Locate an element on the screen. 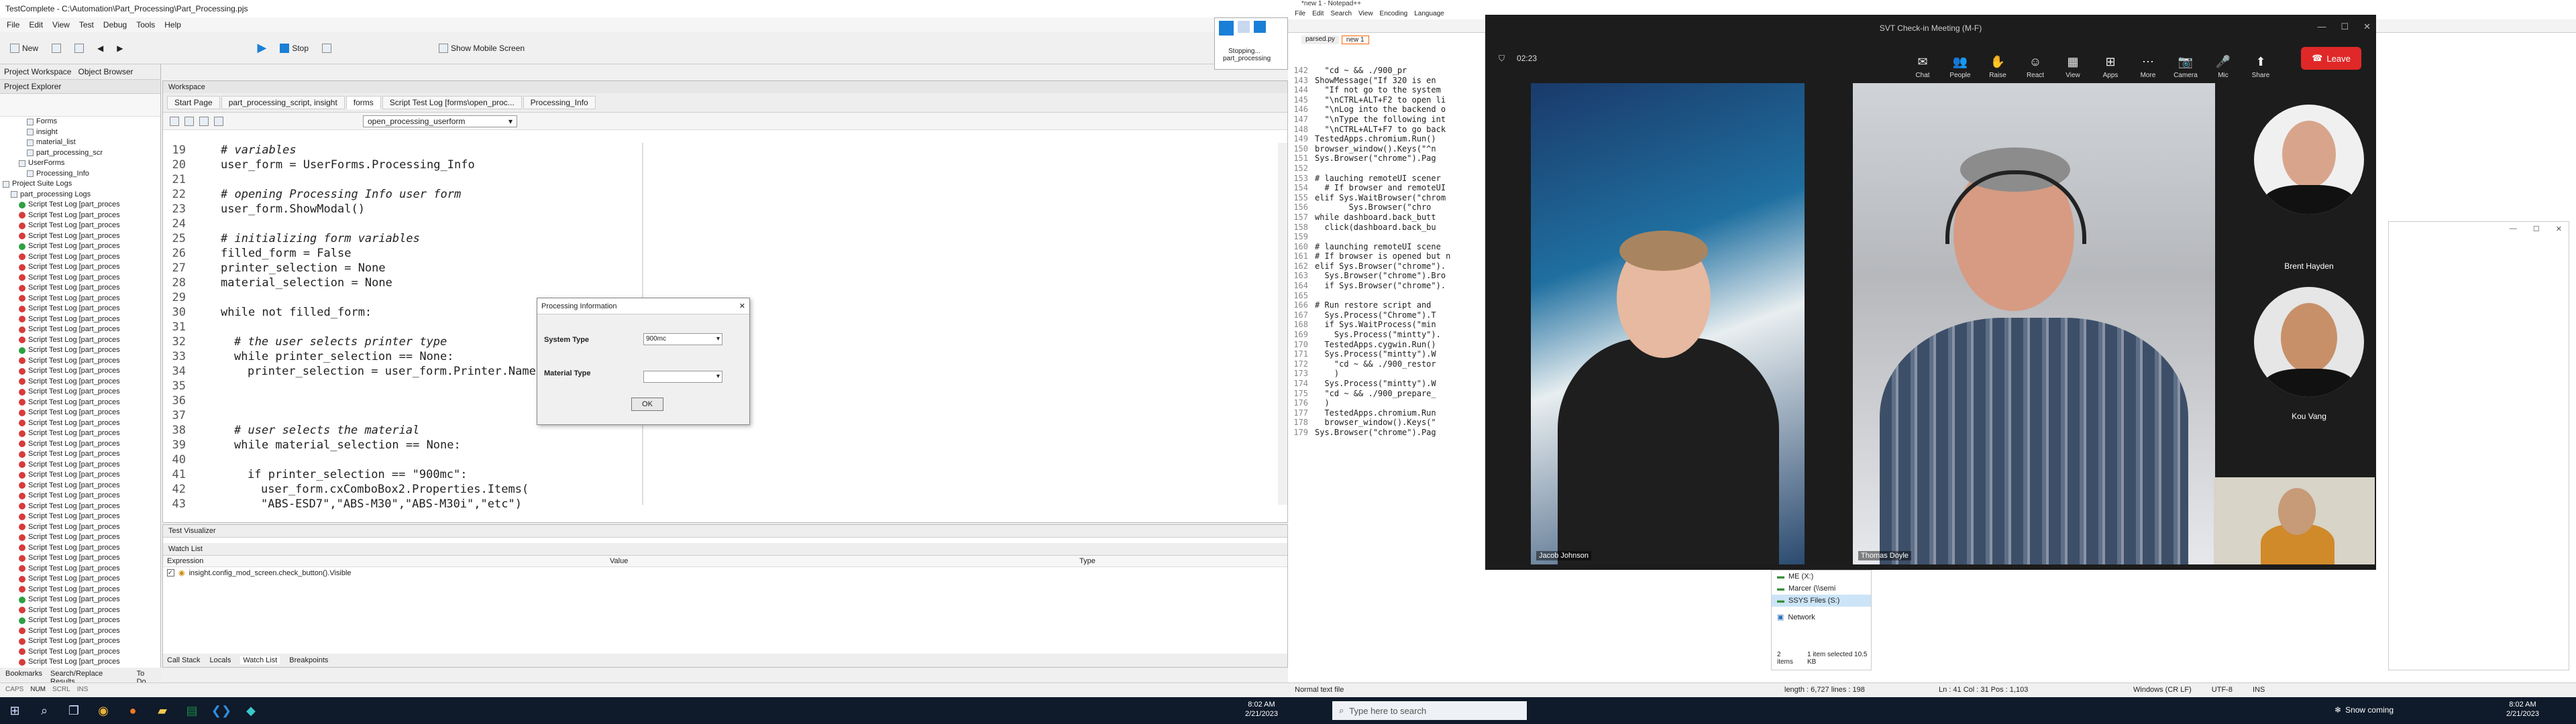  checkbox-icon: ✓ is located at coordinates (170, 573).